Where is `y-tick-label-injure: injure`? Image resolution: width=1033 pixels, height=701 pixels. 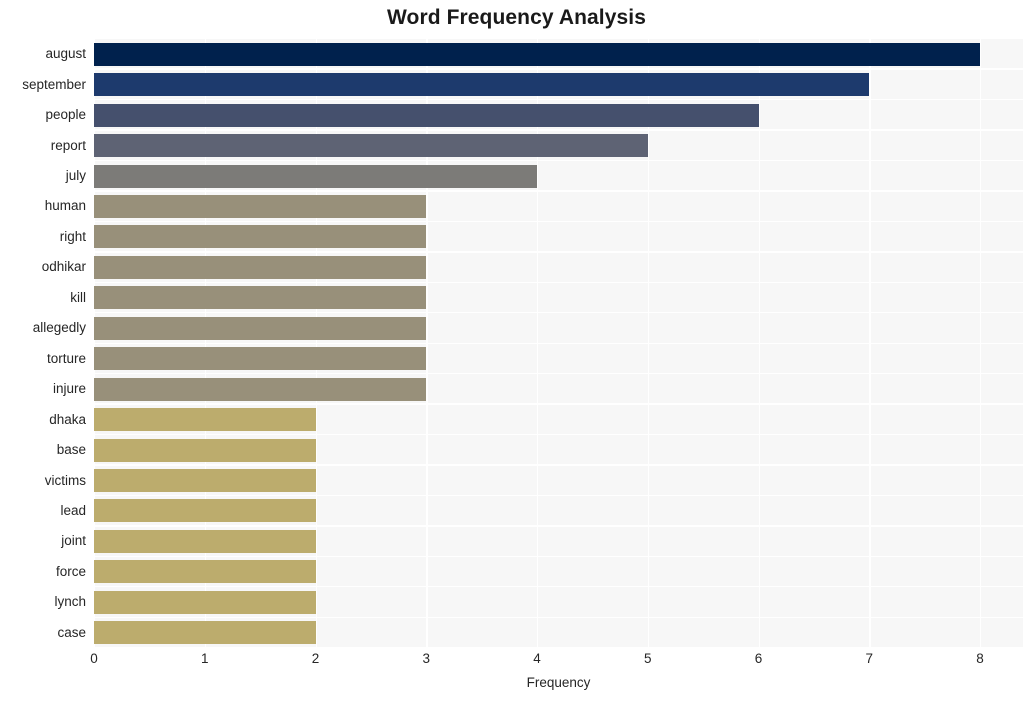
y-tick-label-injure: injure is located at coordinates (69, 389).